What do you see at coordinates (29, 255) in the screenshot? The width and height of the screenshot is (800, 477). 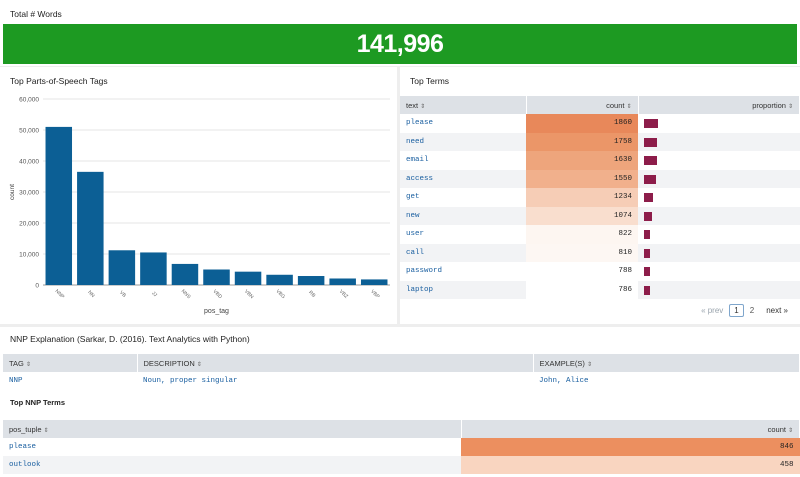 I see `y-tick-label: 10,000` at bounding box center [29, 255].